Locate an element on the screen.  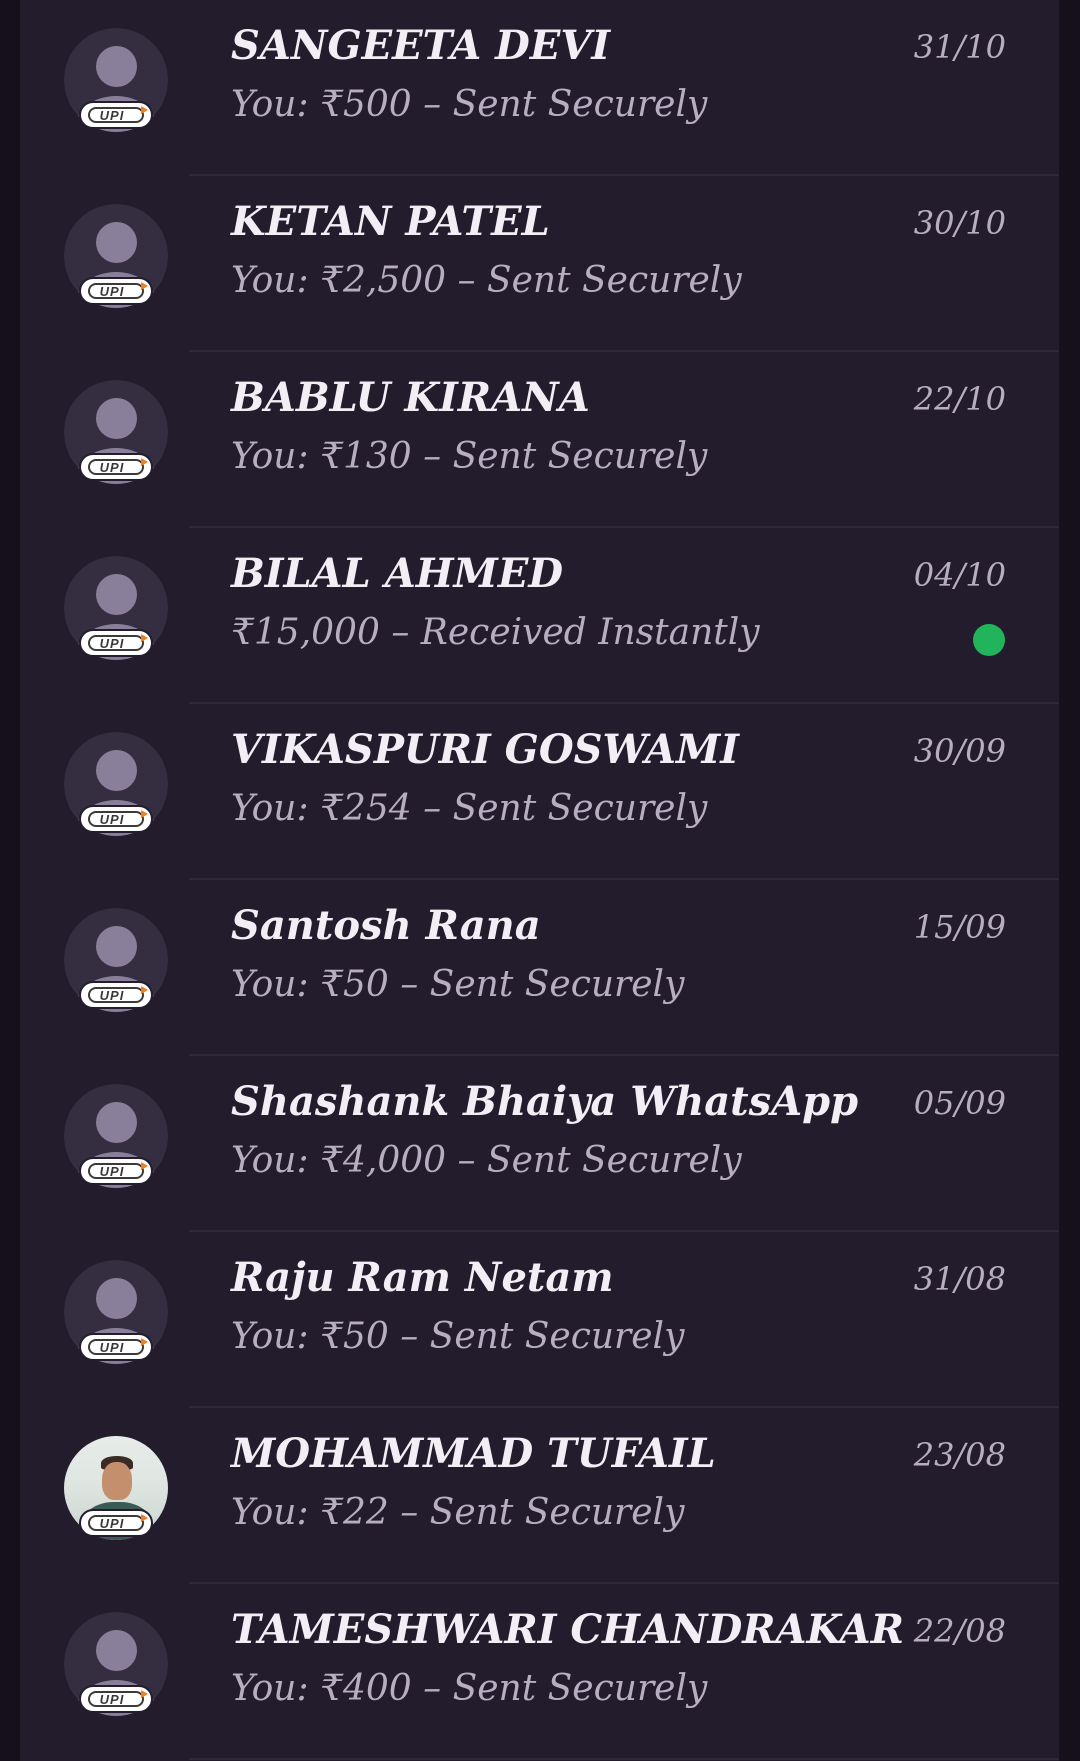
transaction-date: 30/09 is located at coordinates (959, 751).